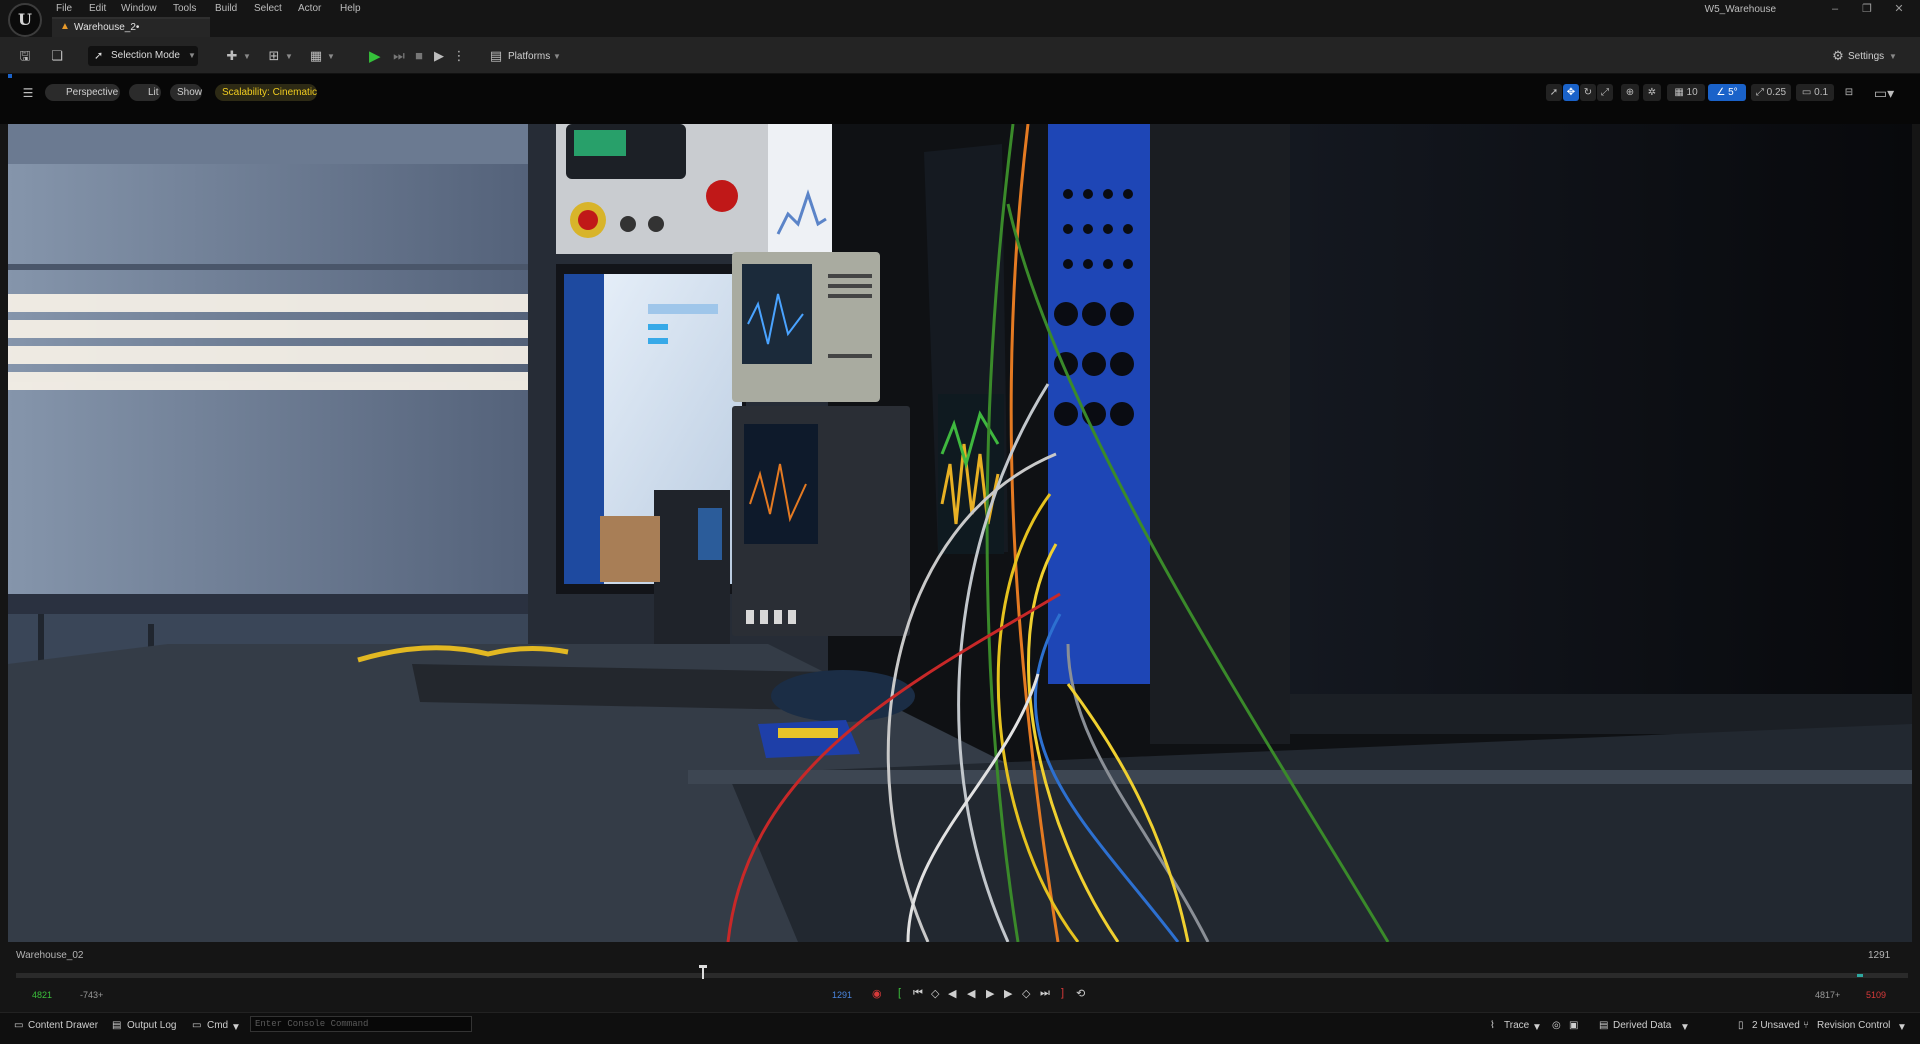 This screenshot has height=1044, width=1920. Describe the element at coordinates (990, 993) in the screenshot. I see `play-forward-icon: ▶` at that location.